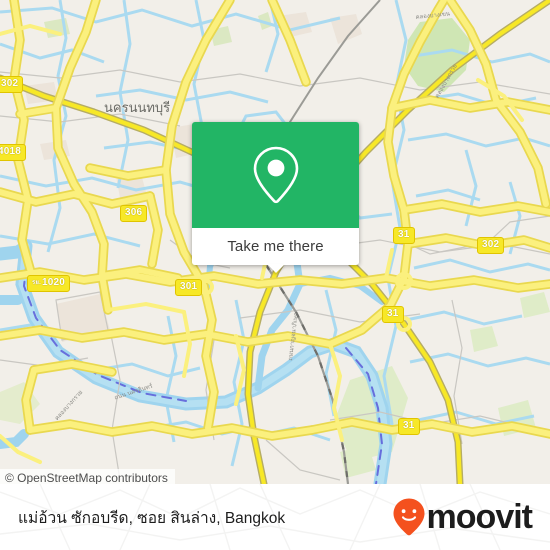  I want to click on route-shield-31-north: 31, so click(404, 235).